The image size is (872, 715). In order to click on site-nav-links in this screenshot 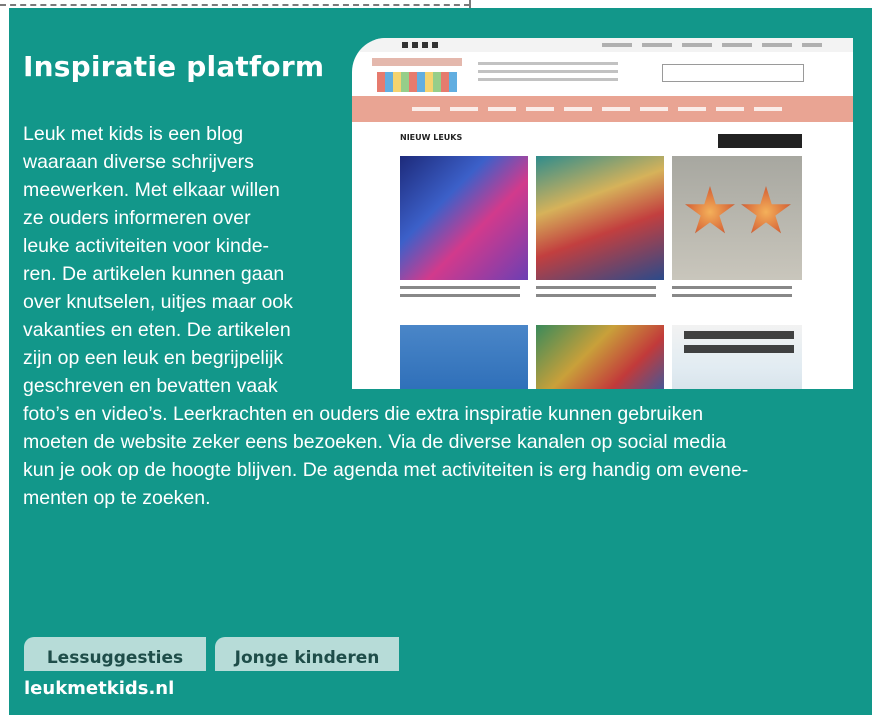, I will do `click(602, 109)`.